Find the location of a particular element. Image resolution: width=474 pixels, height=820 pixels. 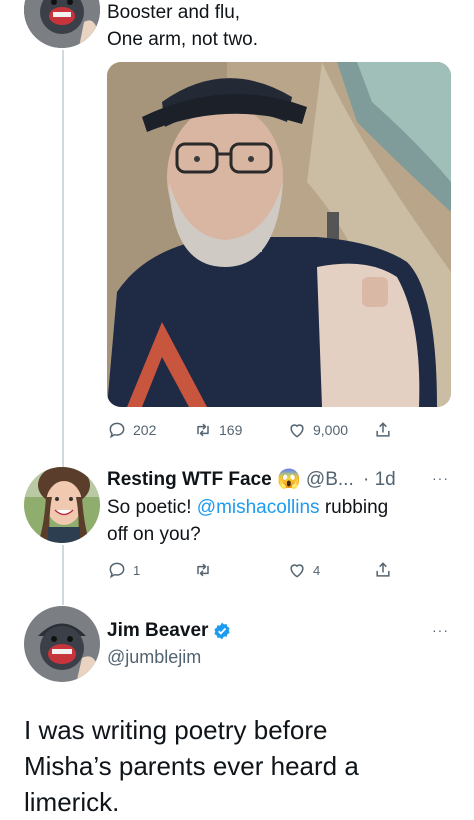

main-author-name: Jim Beaver is located at coordinates (157, 631).